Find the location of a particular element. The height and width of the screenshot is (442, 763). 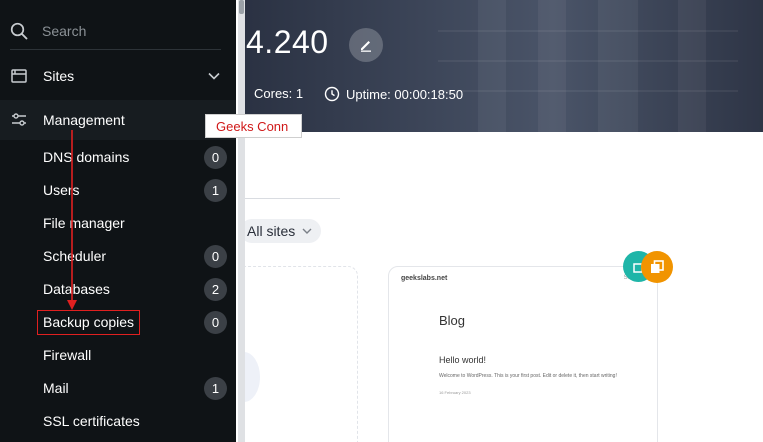

uptime-stat: Uptime: 00:00:18:50 is located at coordinates (393, 94).